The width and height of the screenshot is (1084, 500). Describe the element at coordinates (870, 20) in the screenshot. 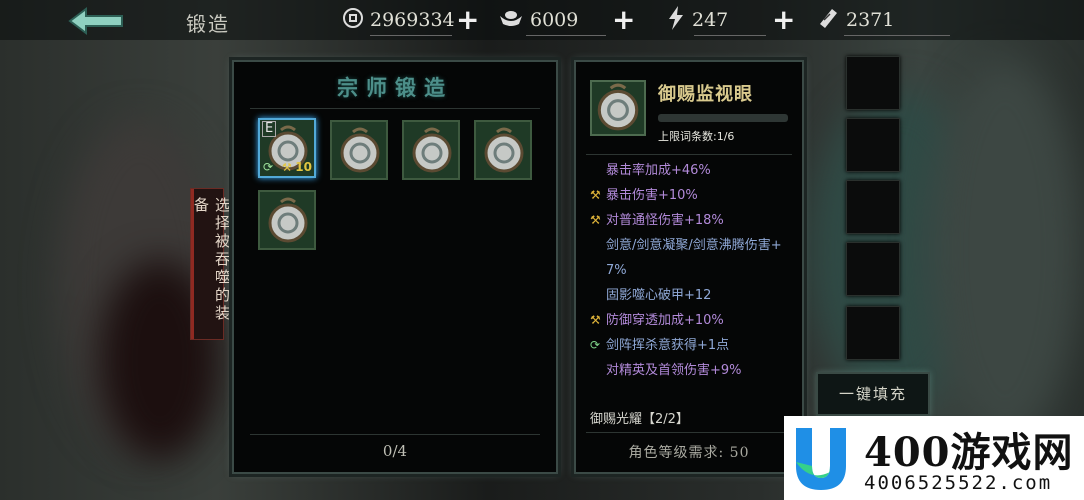

I see `ticket-value: 2371` at that location.